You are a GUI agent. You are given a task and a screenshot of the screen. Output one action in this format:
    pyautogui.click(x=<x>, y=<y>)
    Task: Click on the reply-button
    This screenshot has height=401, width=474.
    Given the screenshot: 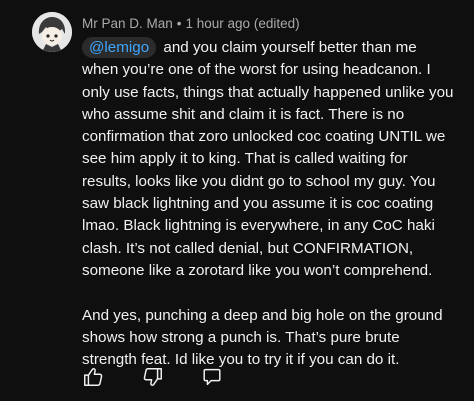 What is the action you would take?
    pyautogui.click(x=212, y=377)
    